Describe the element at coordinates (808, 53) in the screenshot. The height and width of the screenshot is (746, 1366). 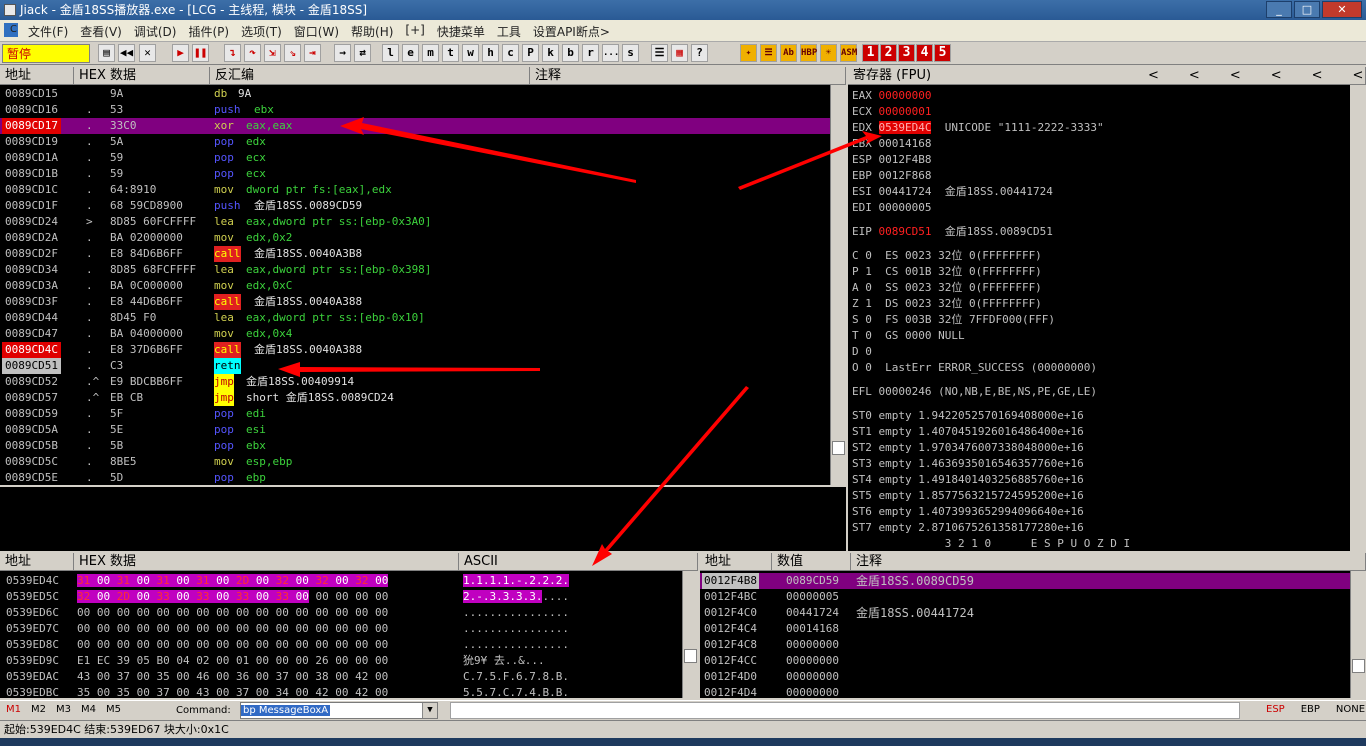
I see `hbp-icon: HBP` at that location.